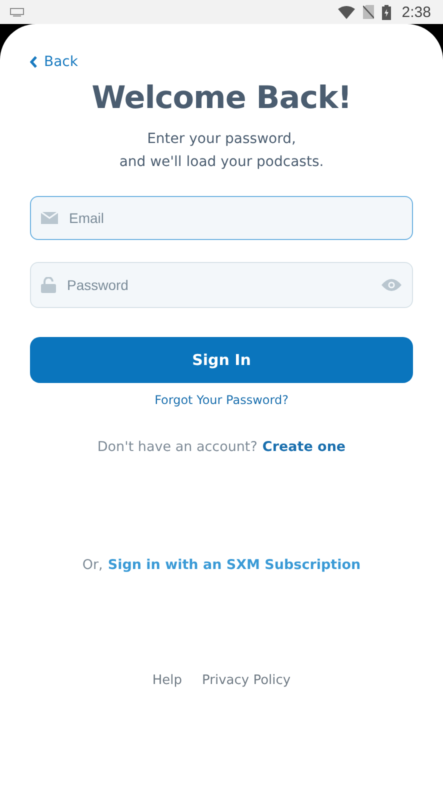 The height and width of the screenshot is (787, 443). What do you see at coordinates (222, 98) in the screenshot?
I see `page-title: Welcome Back!` at bounding box center [222, 98].